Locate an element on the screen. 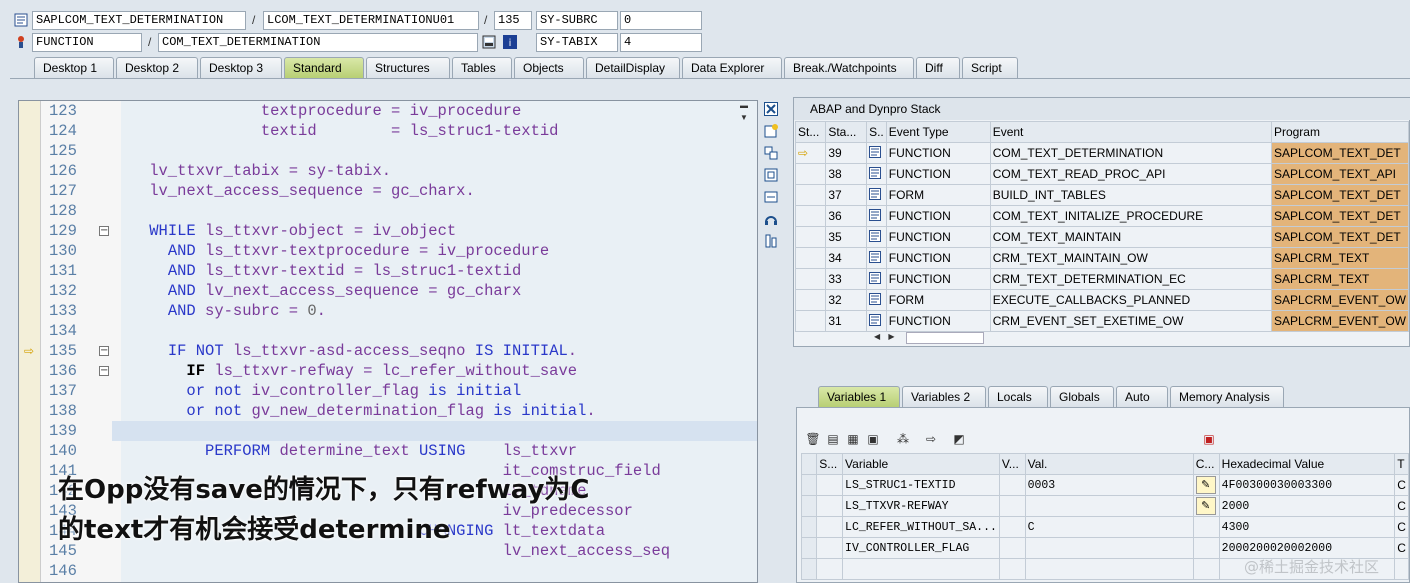 This screenshot has width=1410, height=583. code-line: 133 AND sy-subrc = 0. is located at coordinates (388, 311).